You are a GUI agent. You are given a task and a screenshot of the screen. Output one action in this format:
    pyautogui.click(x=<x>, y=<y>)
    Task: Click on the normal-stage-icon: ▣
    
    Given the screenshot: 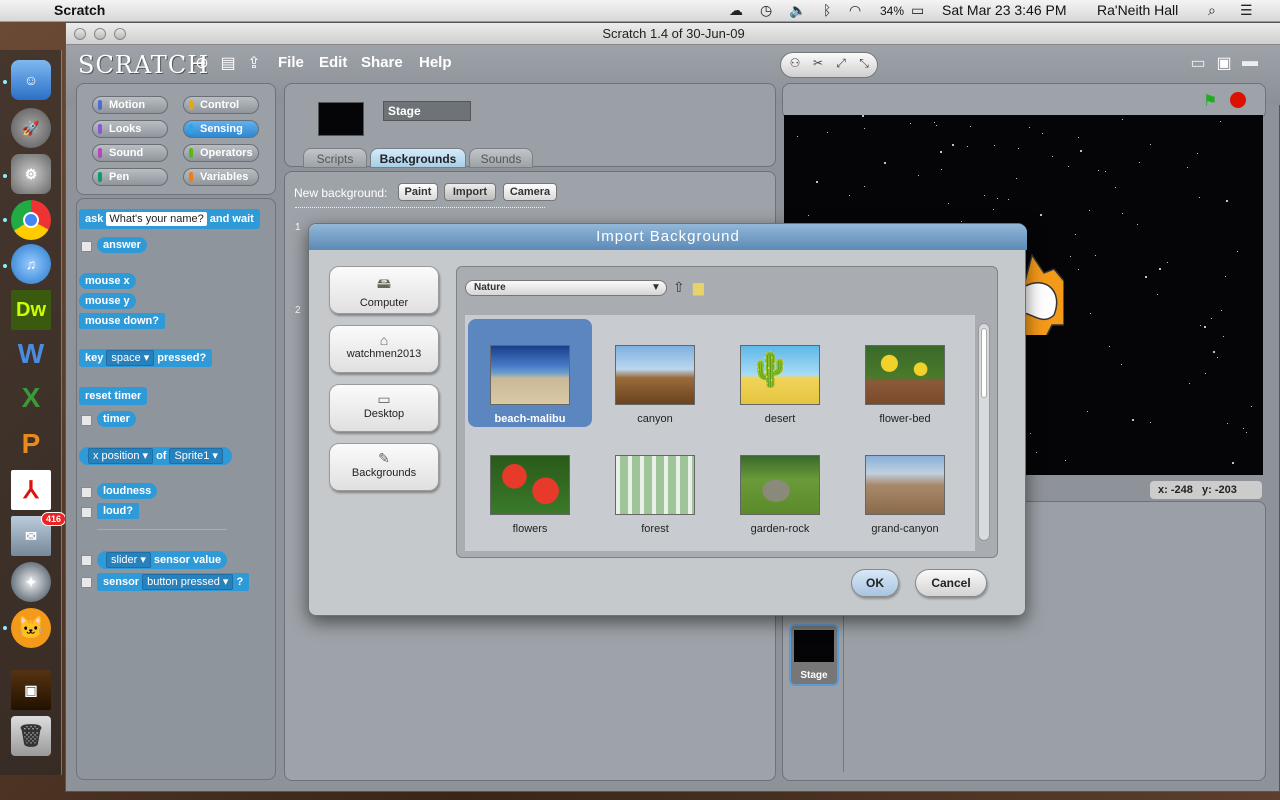 What is the action you would take?
    pyautogui.click(x=1224, y=63)
    